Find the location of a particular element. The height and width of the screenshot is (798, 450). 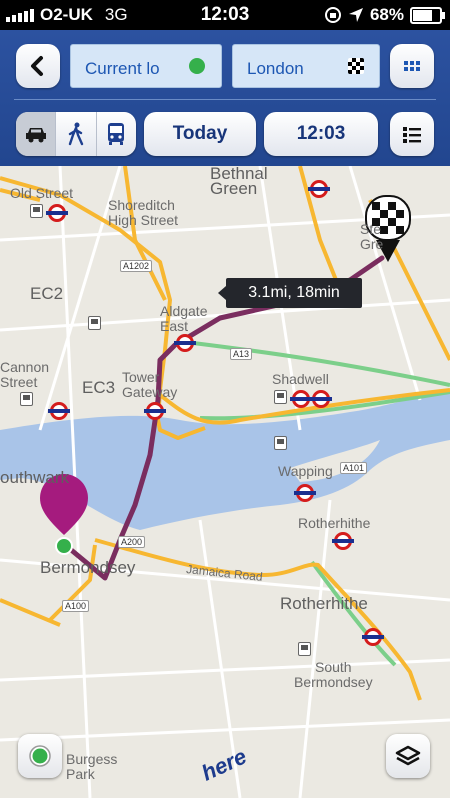

grid-icon is located at coordinates (412, 66).